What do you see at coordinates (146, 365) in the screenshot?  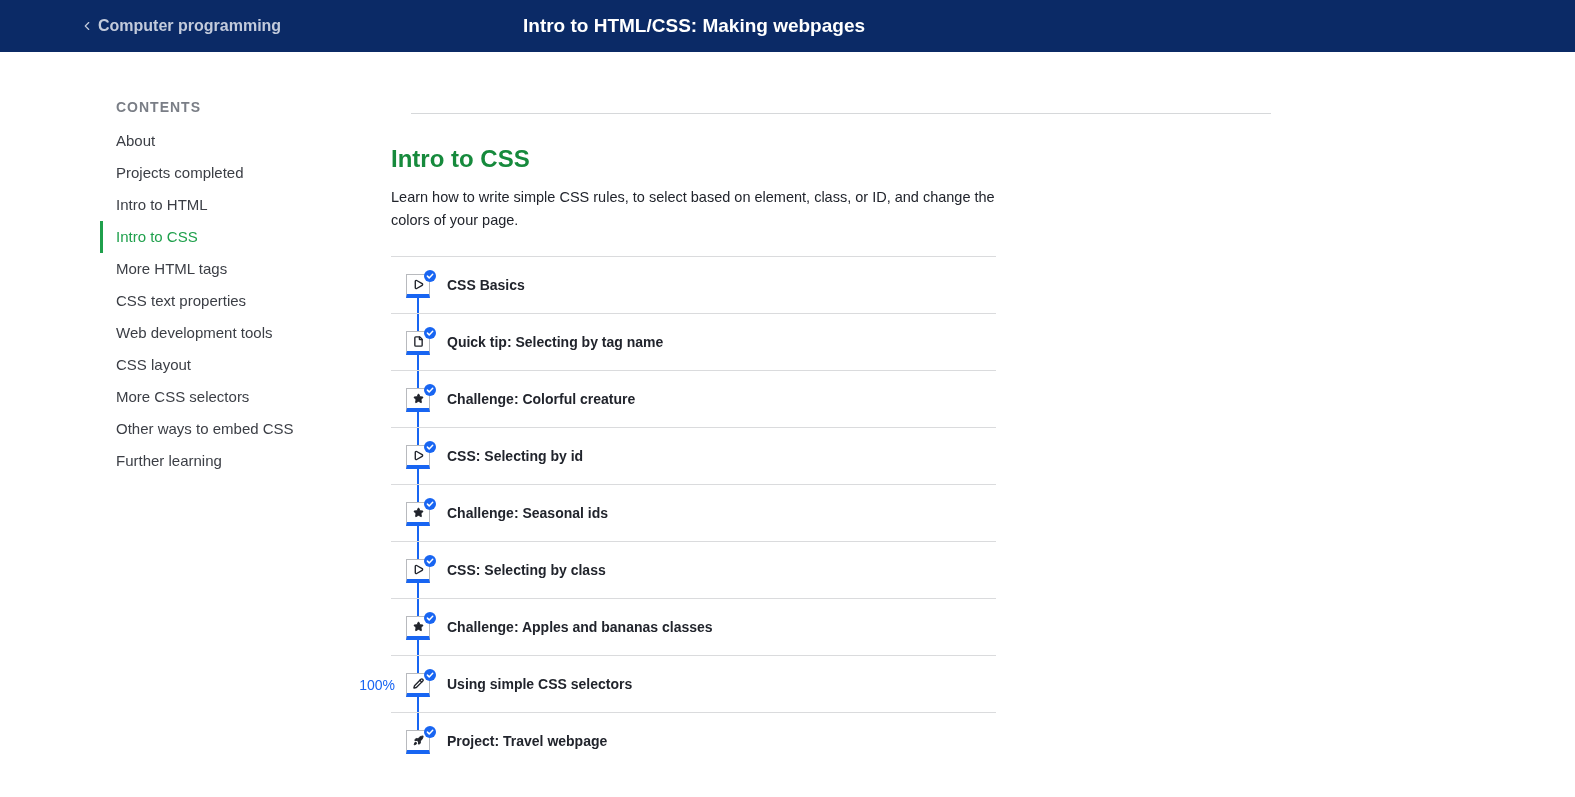 I see `sidebar-link: CSS layout` at bounding box center [146, 365].